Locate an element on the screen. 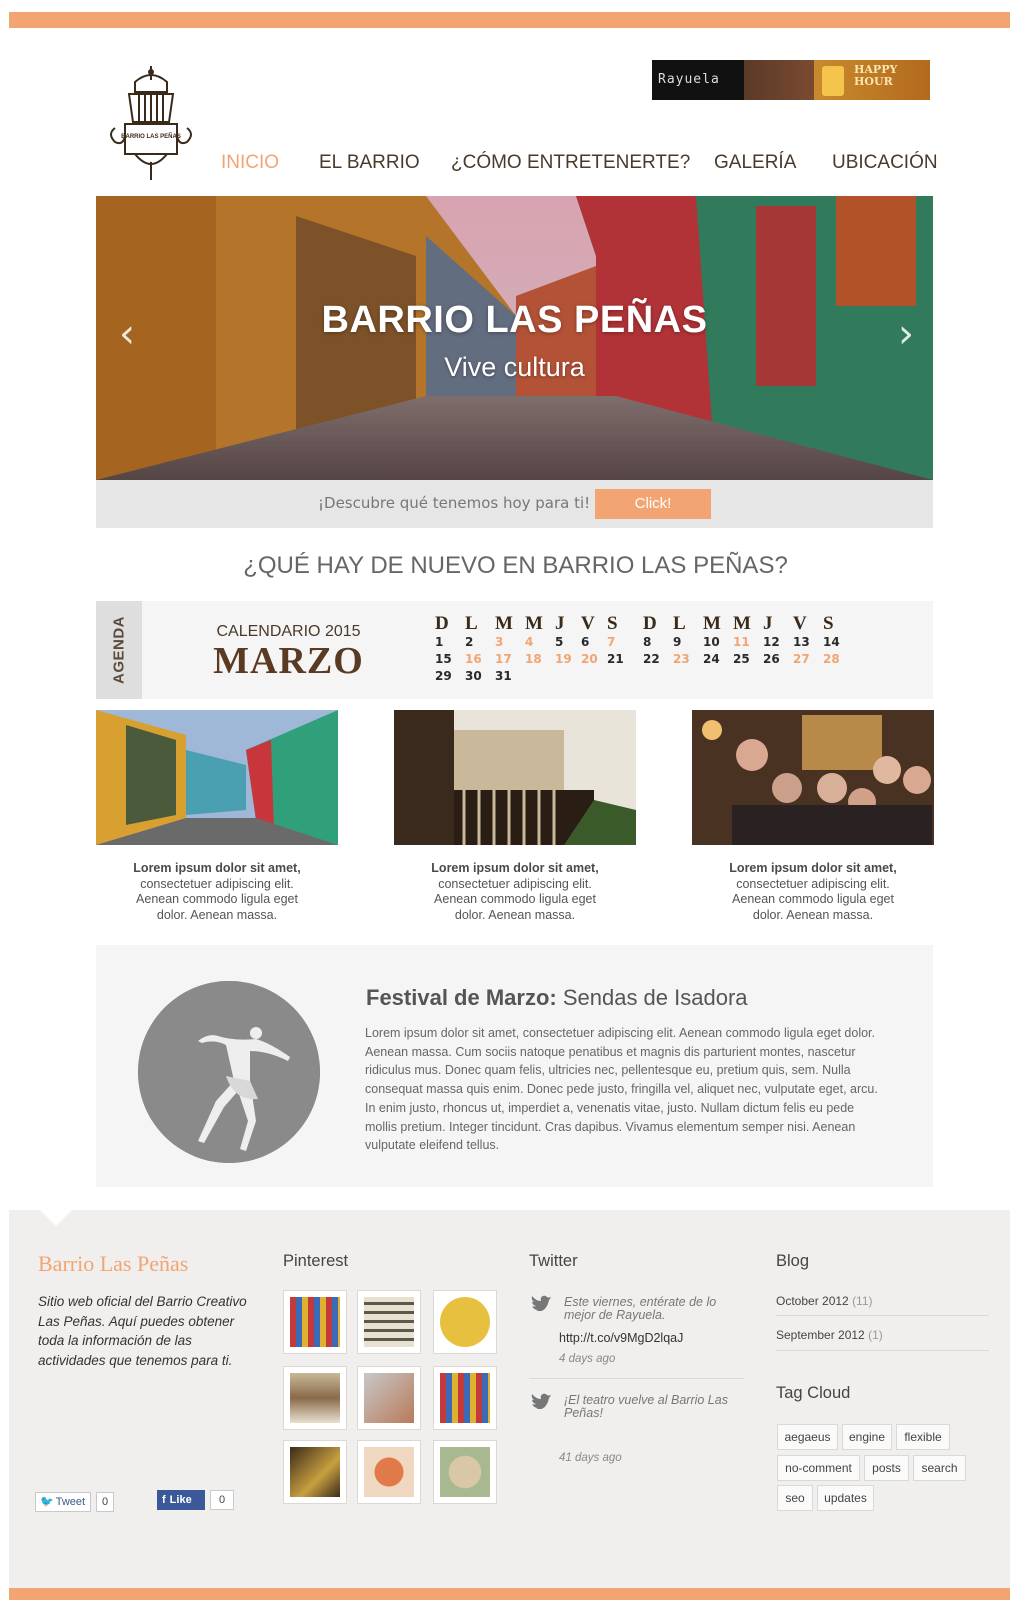 The image size is (1031, 1600). top-accent-bar is located at coordinates (509, 20).